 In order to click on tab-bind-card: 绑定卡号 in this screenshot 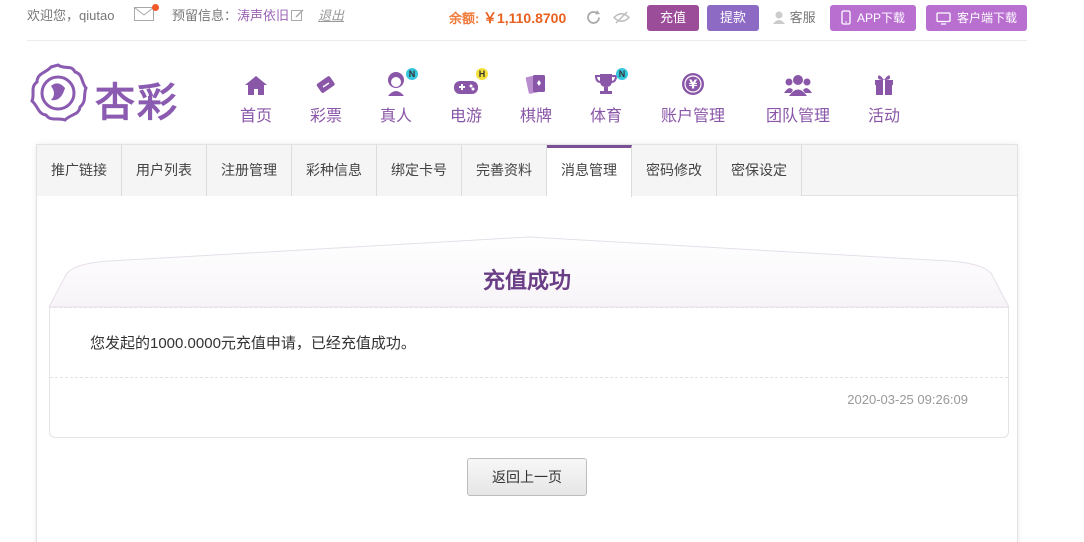, I will do `click(419, 170)`.